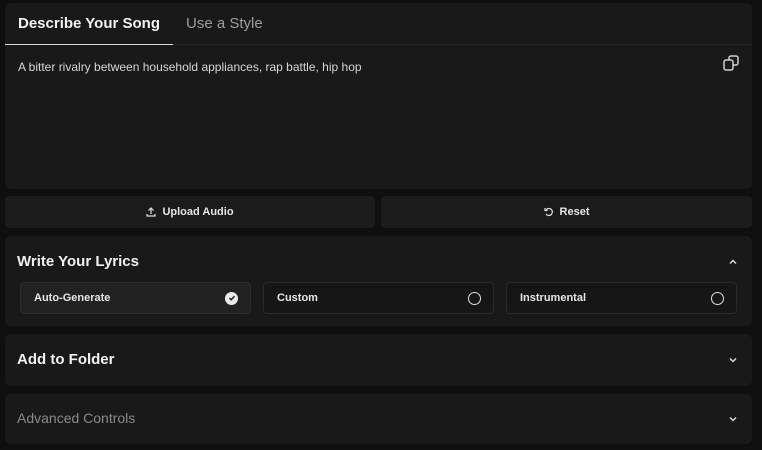  Describe the element at coordinates (548, 212) in the screenshot. I see `reset-icon` at that location.